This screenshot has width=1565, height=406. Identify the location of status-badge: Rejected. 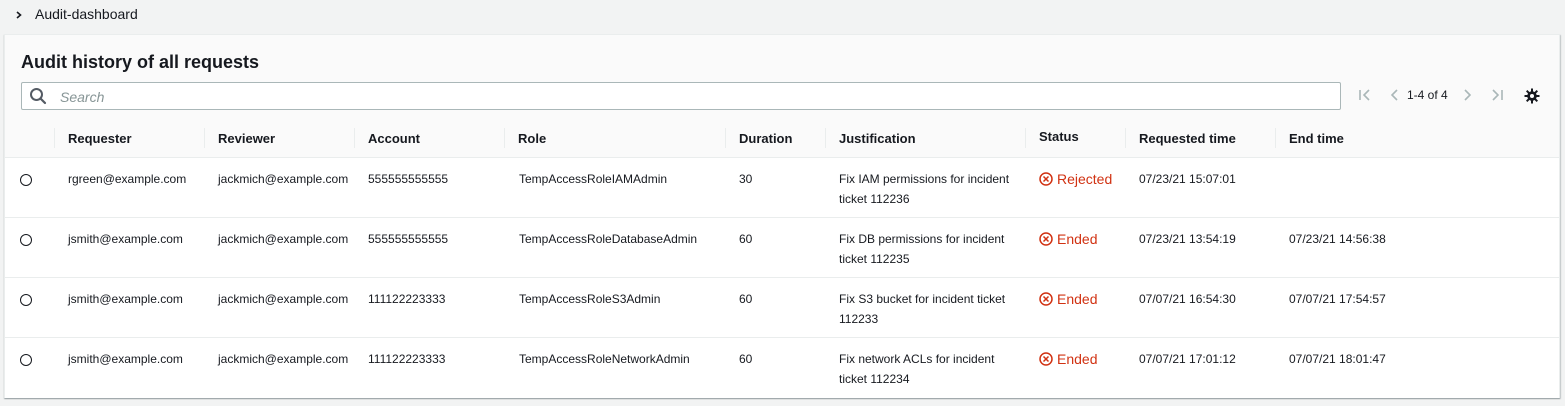
(1075, 179).